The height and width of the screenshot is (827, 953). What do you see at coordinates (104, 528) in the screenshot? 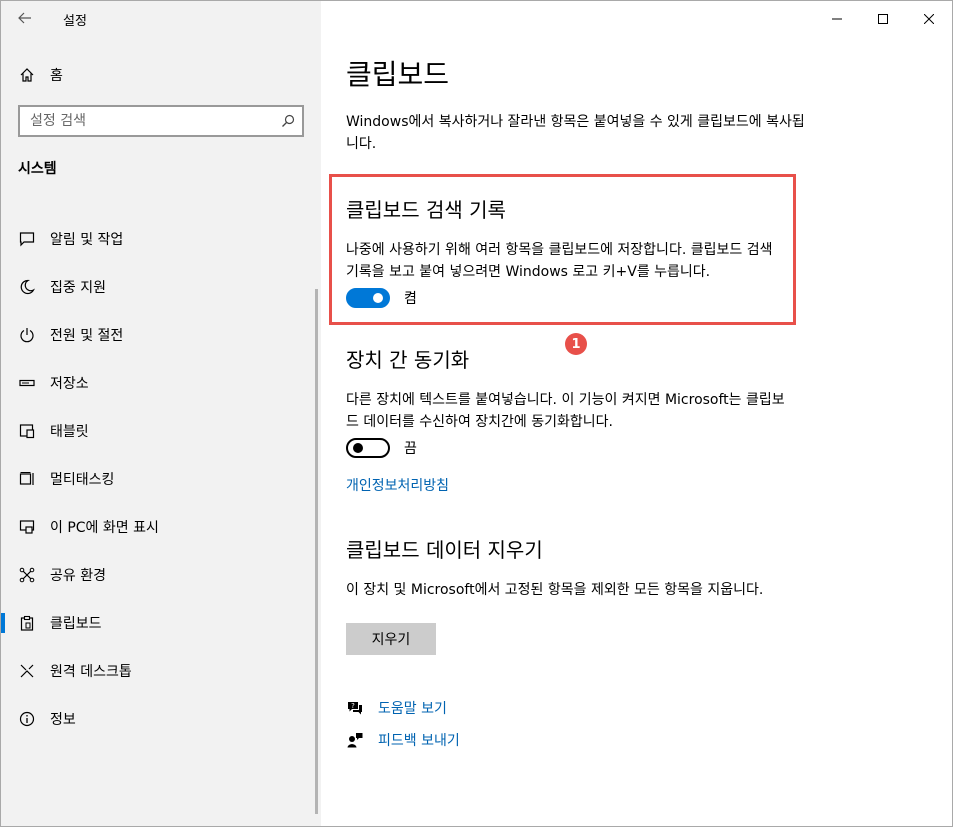
I see `sidebar-item-label: 이 PC에 화면 표시` at bounding box center [104, 528].